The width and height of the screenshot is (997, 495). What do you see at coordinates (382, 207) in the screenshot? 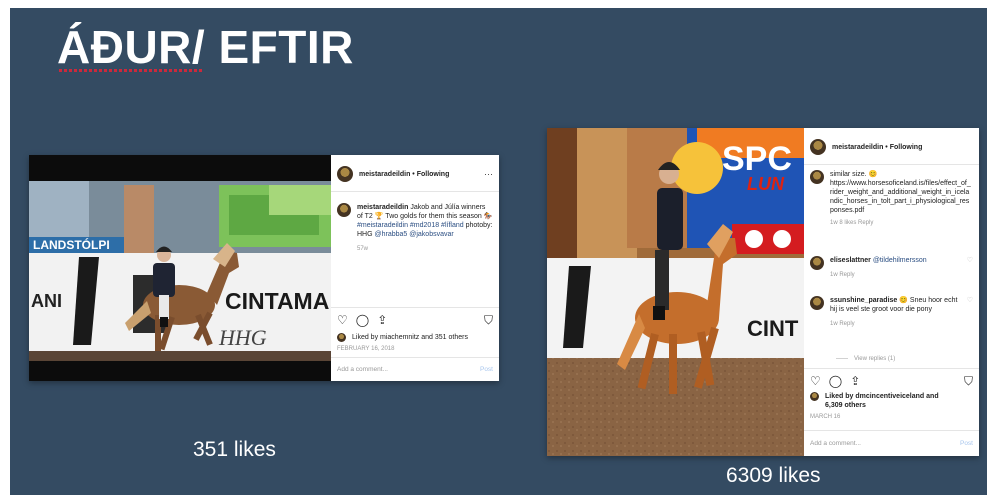
I see `caption-username: meistaradeildin` at bounding box center [382, 207].